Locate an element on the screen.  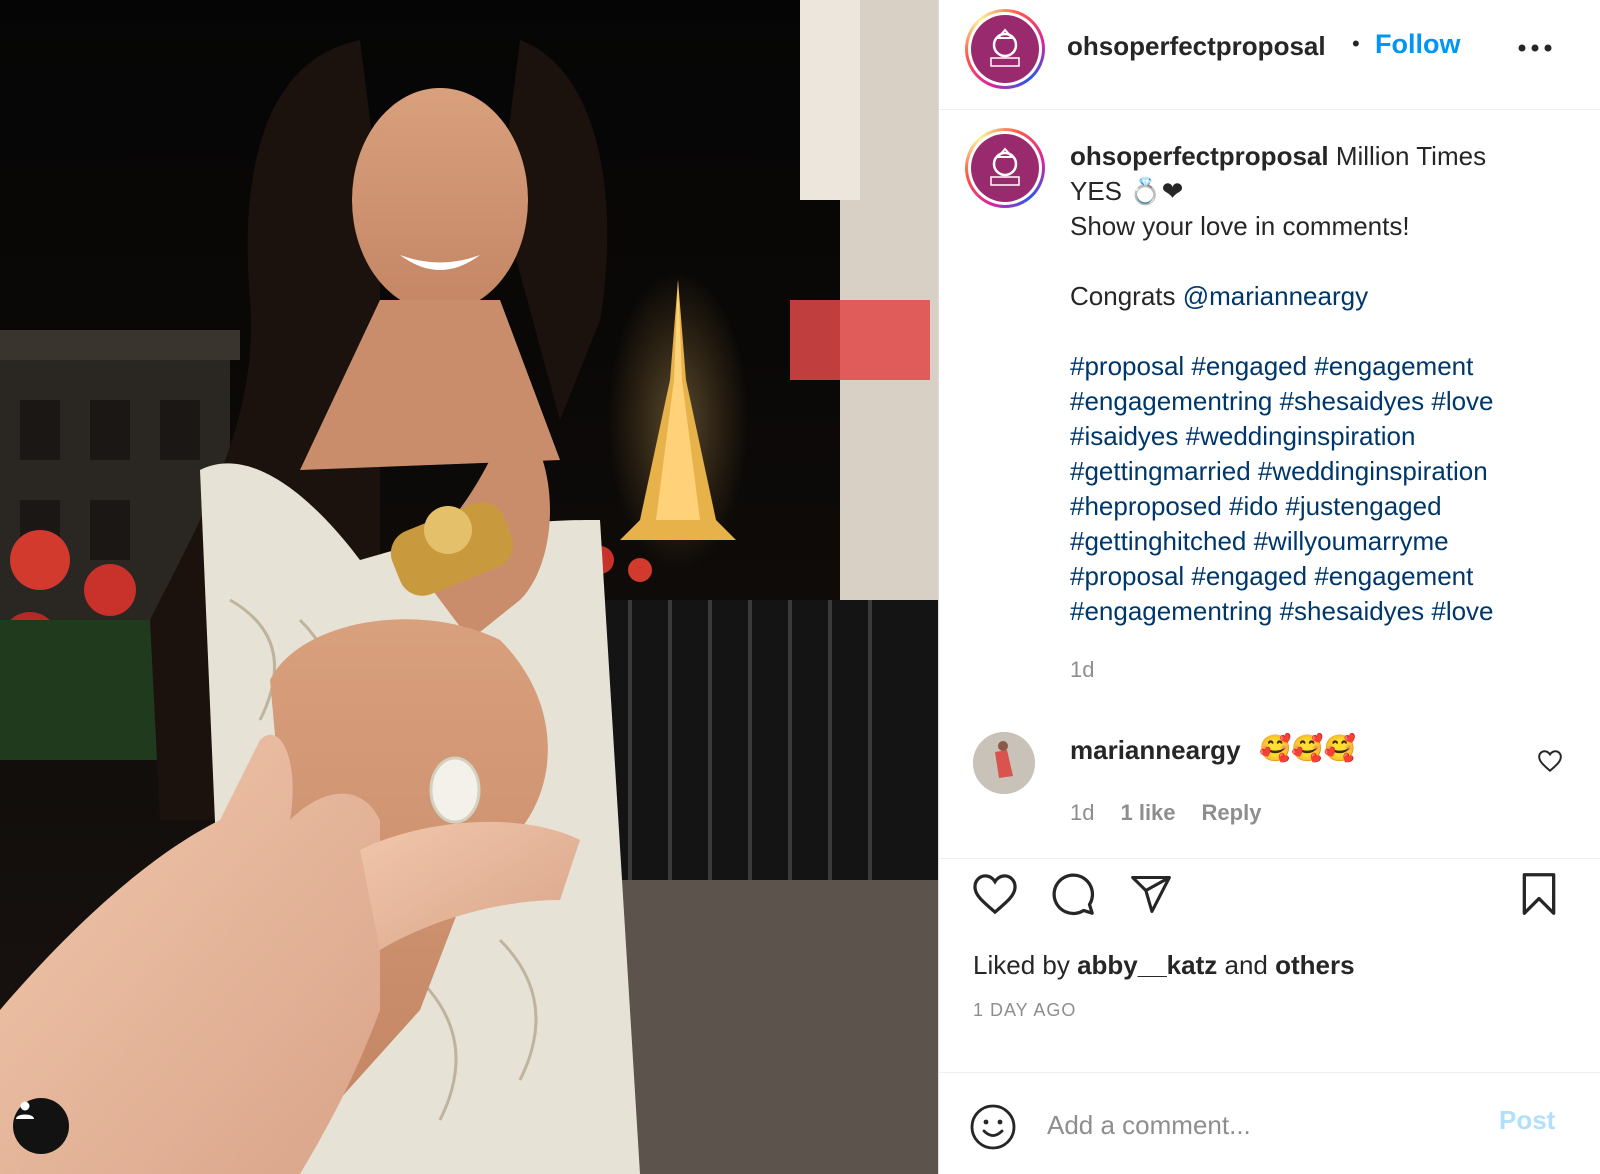
smiley-icon is located at coordinates (993, 1127).